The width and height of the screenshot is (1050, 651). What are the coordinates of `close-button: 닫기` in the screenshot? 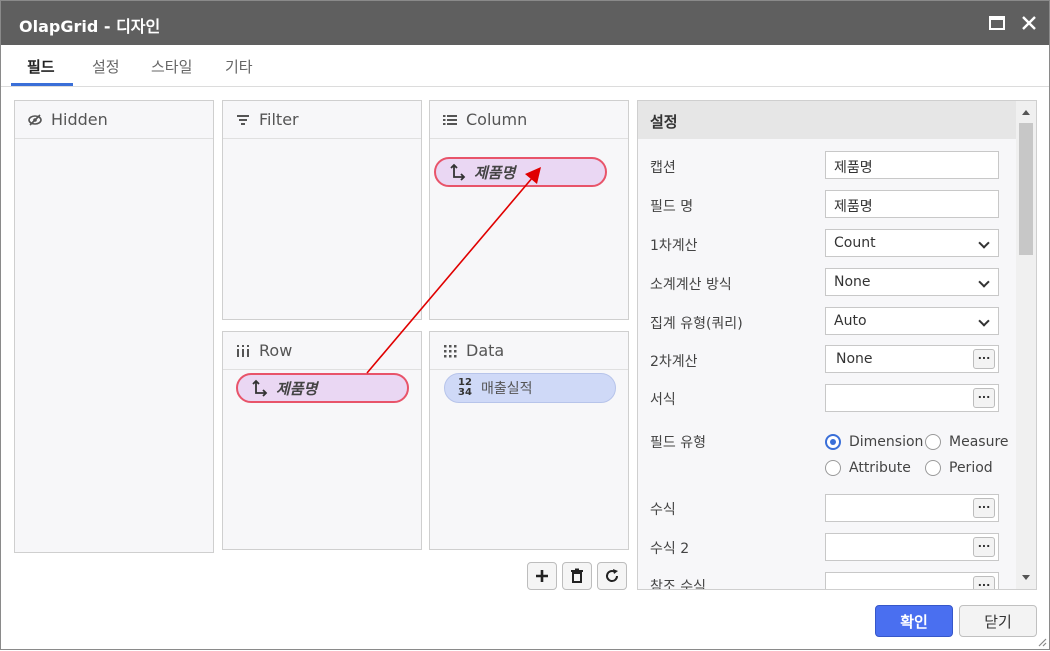 It's located at (998, 621).